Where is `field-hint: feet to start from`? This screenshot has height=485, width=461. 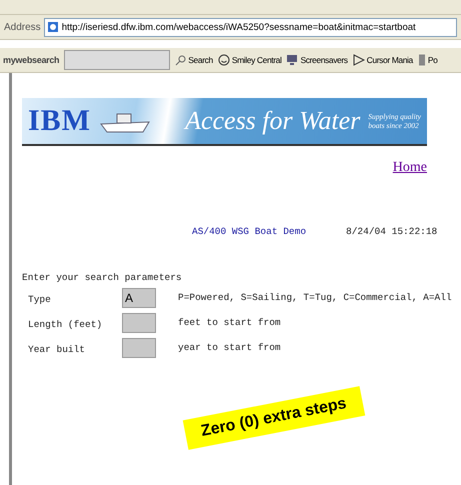
field-hint: feet to start from is located at coordinates (229, 322).